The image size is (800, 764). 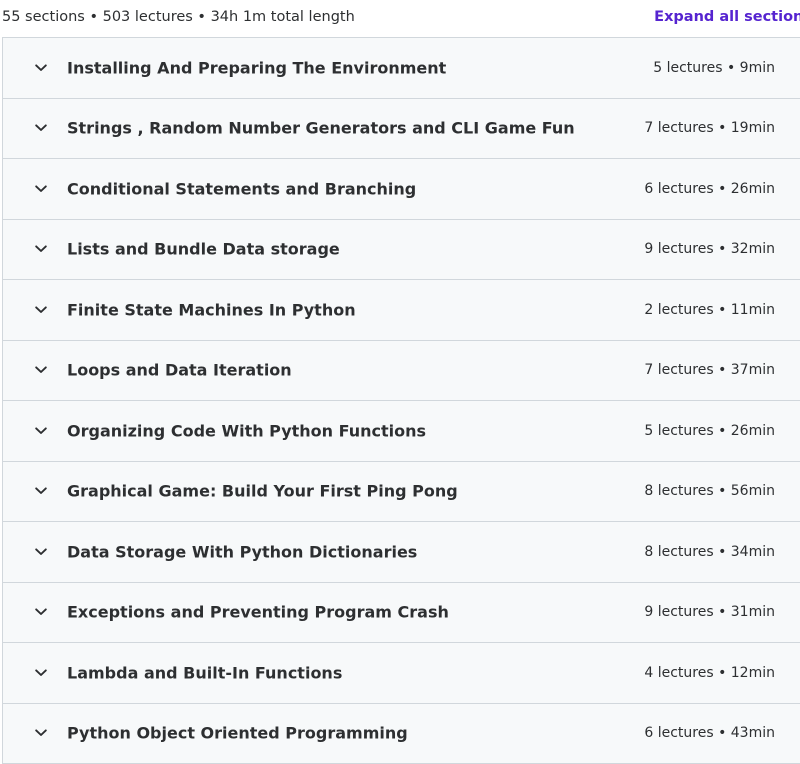 I want to click on section-lecture-count: 5 lectures • 9min, so click(x=714, y=68).